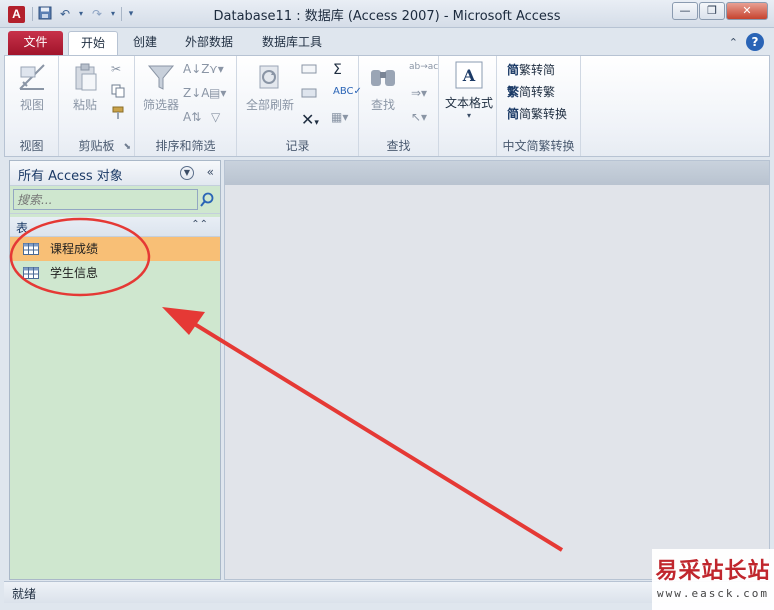 The image size is (774, 610). What do you see at coordinates (196, 69) in the screenshot?
I see `sort-ascending-icon: A↓Z` at bounding box center [196, 69].